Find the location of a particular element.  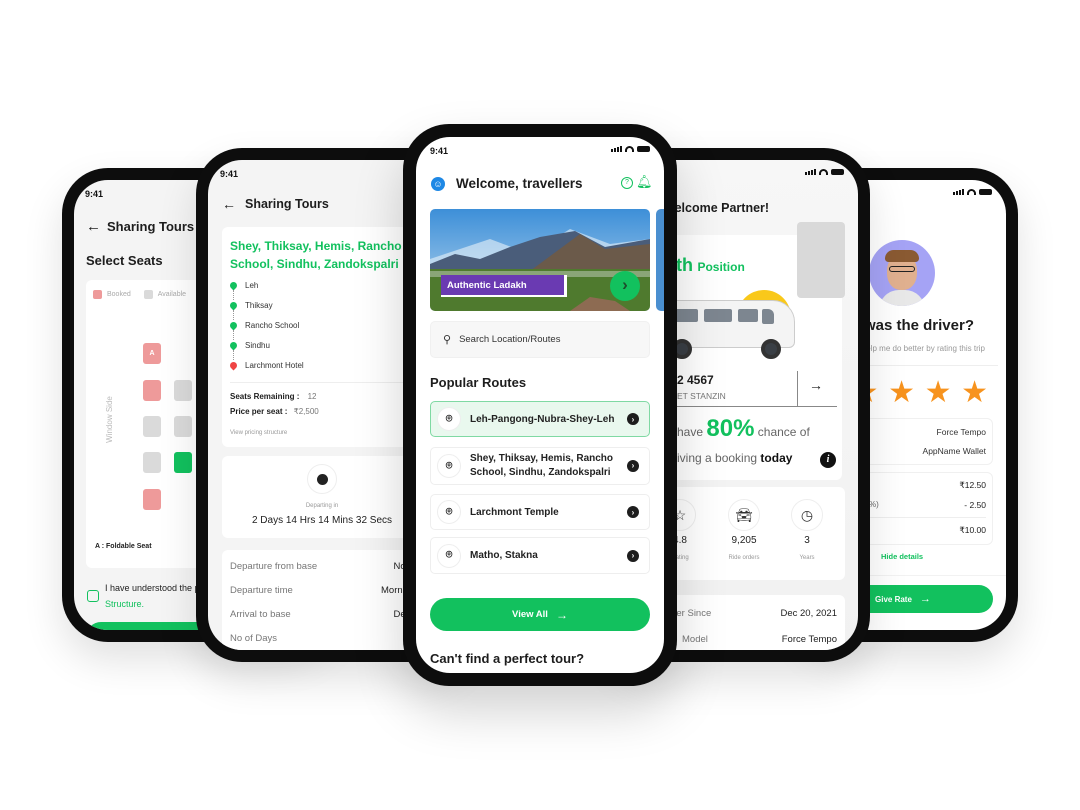

next-card-peek is located at coordinates (821, 260).